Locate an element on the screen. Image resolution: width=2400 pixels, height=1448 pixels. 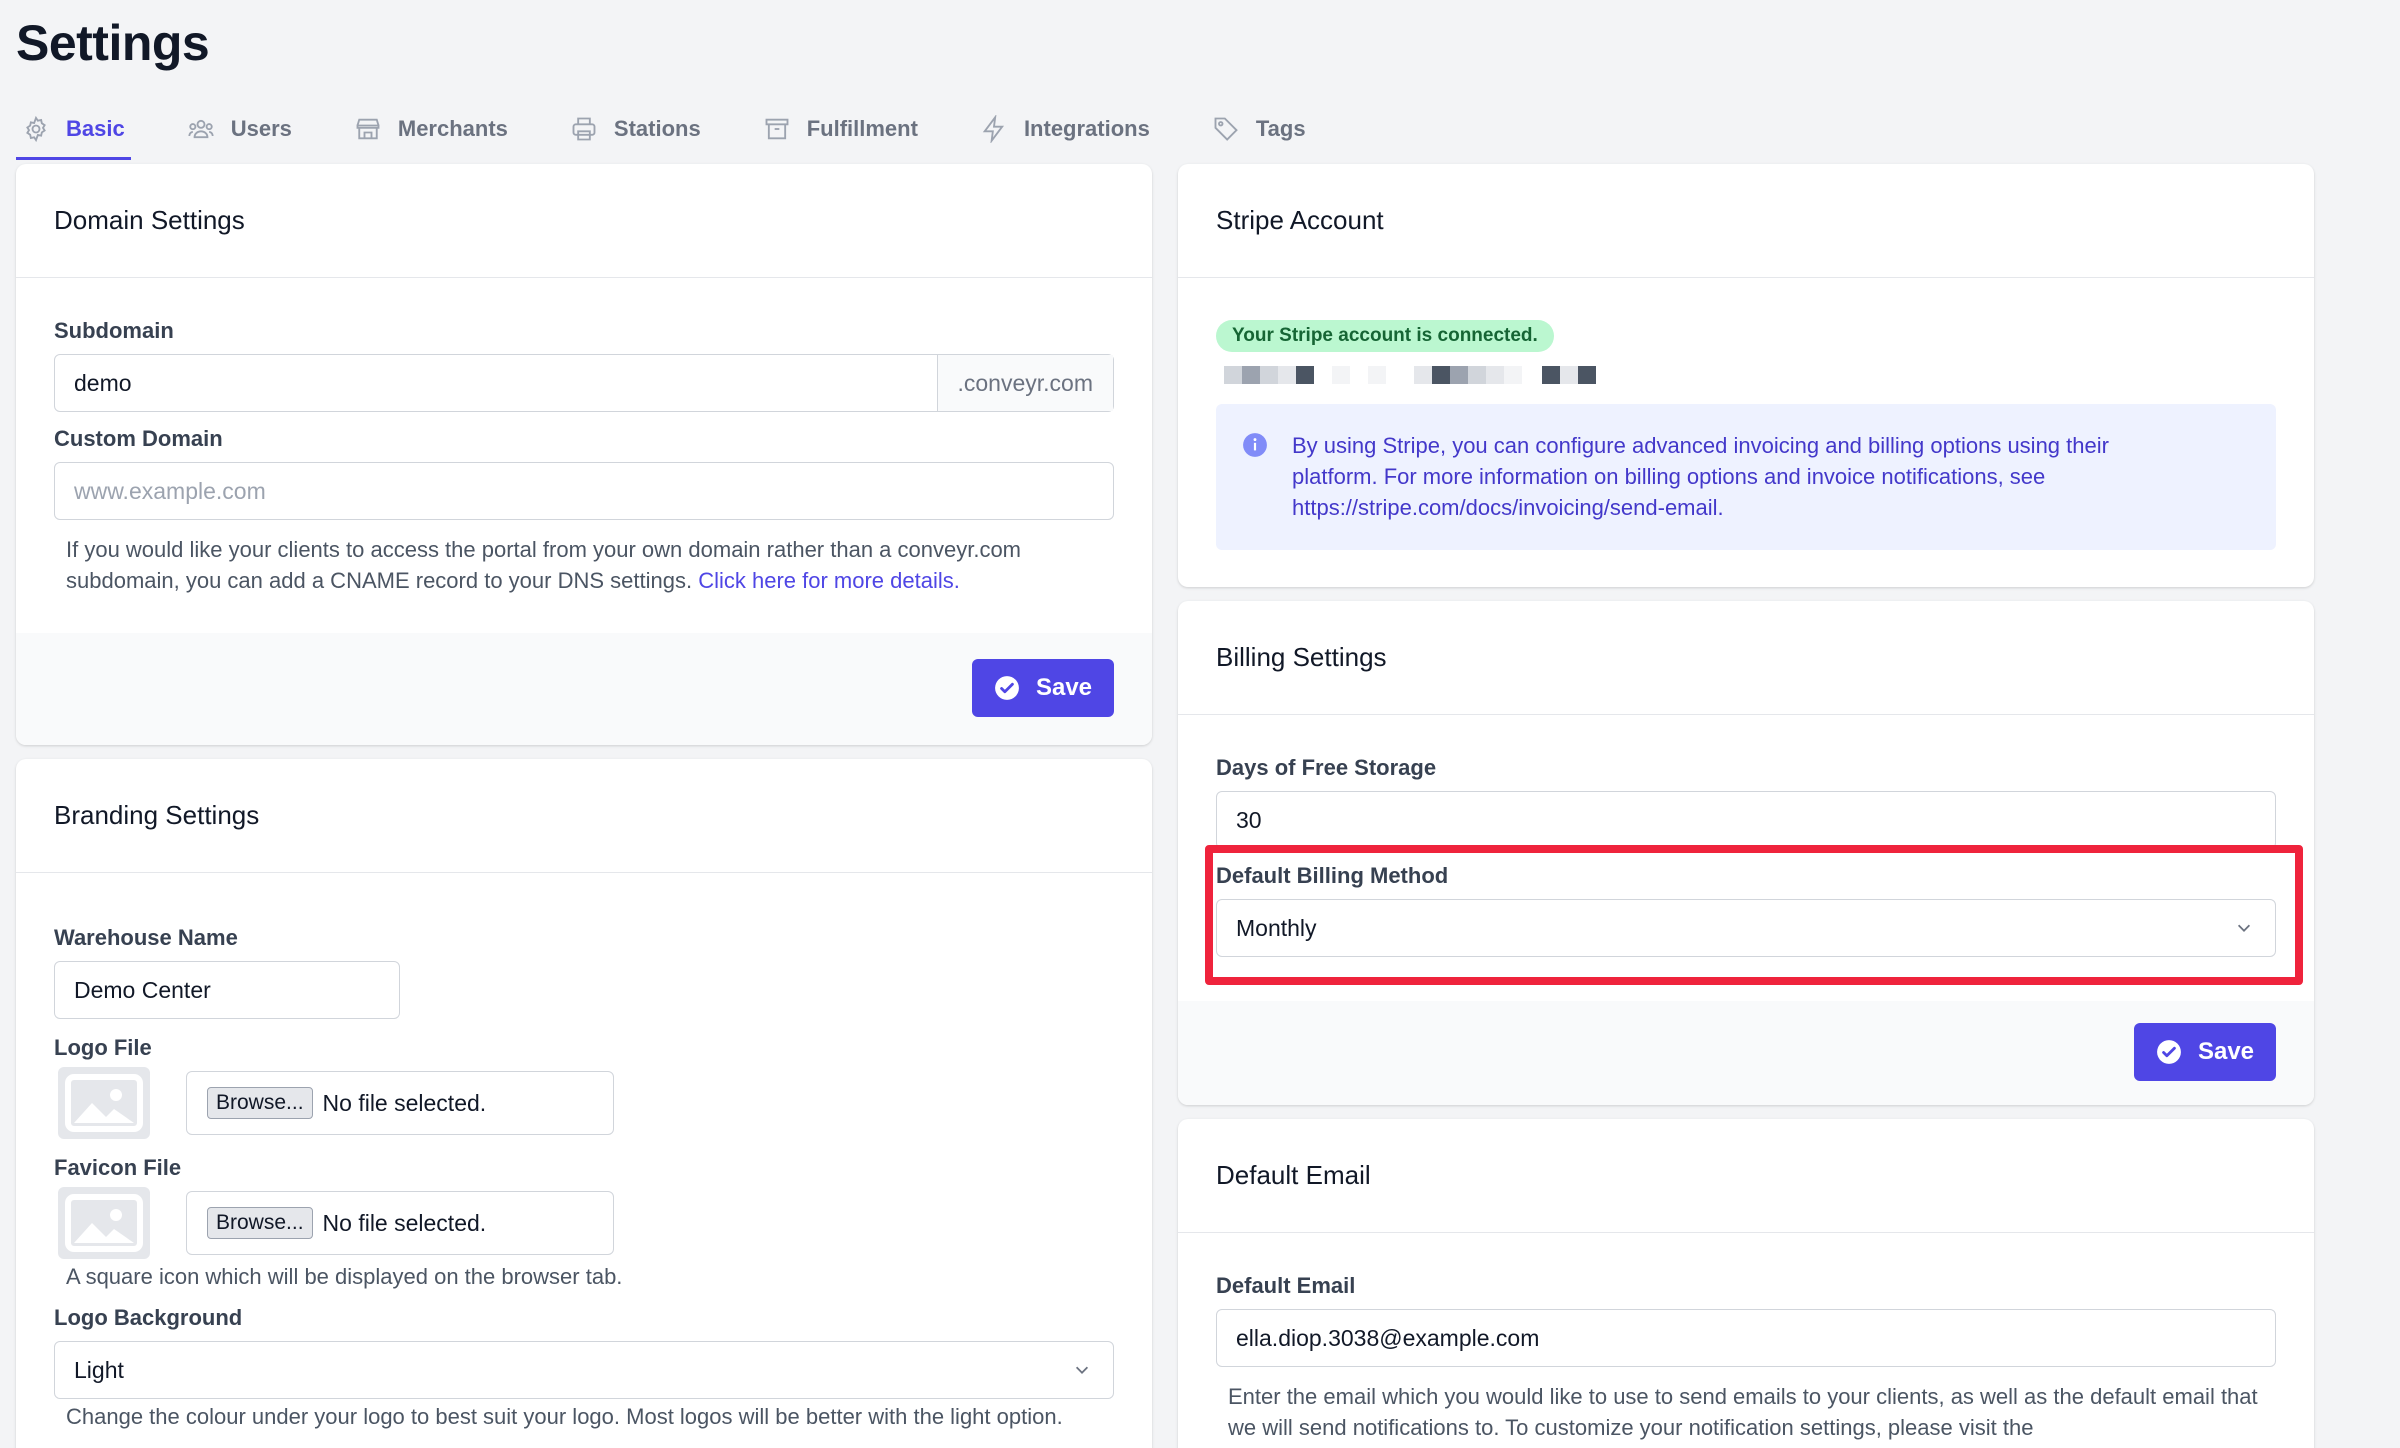
tab-label: Stations is located at coordinates (657, 128).